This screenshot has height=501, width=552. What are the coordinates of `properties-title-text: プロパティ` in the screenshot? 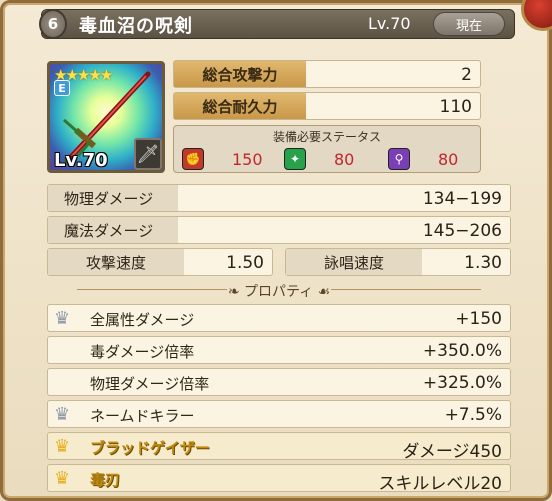 It's located at (279, 292).